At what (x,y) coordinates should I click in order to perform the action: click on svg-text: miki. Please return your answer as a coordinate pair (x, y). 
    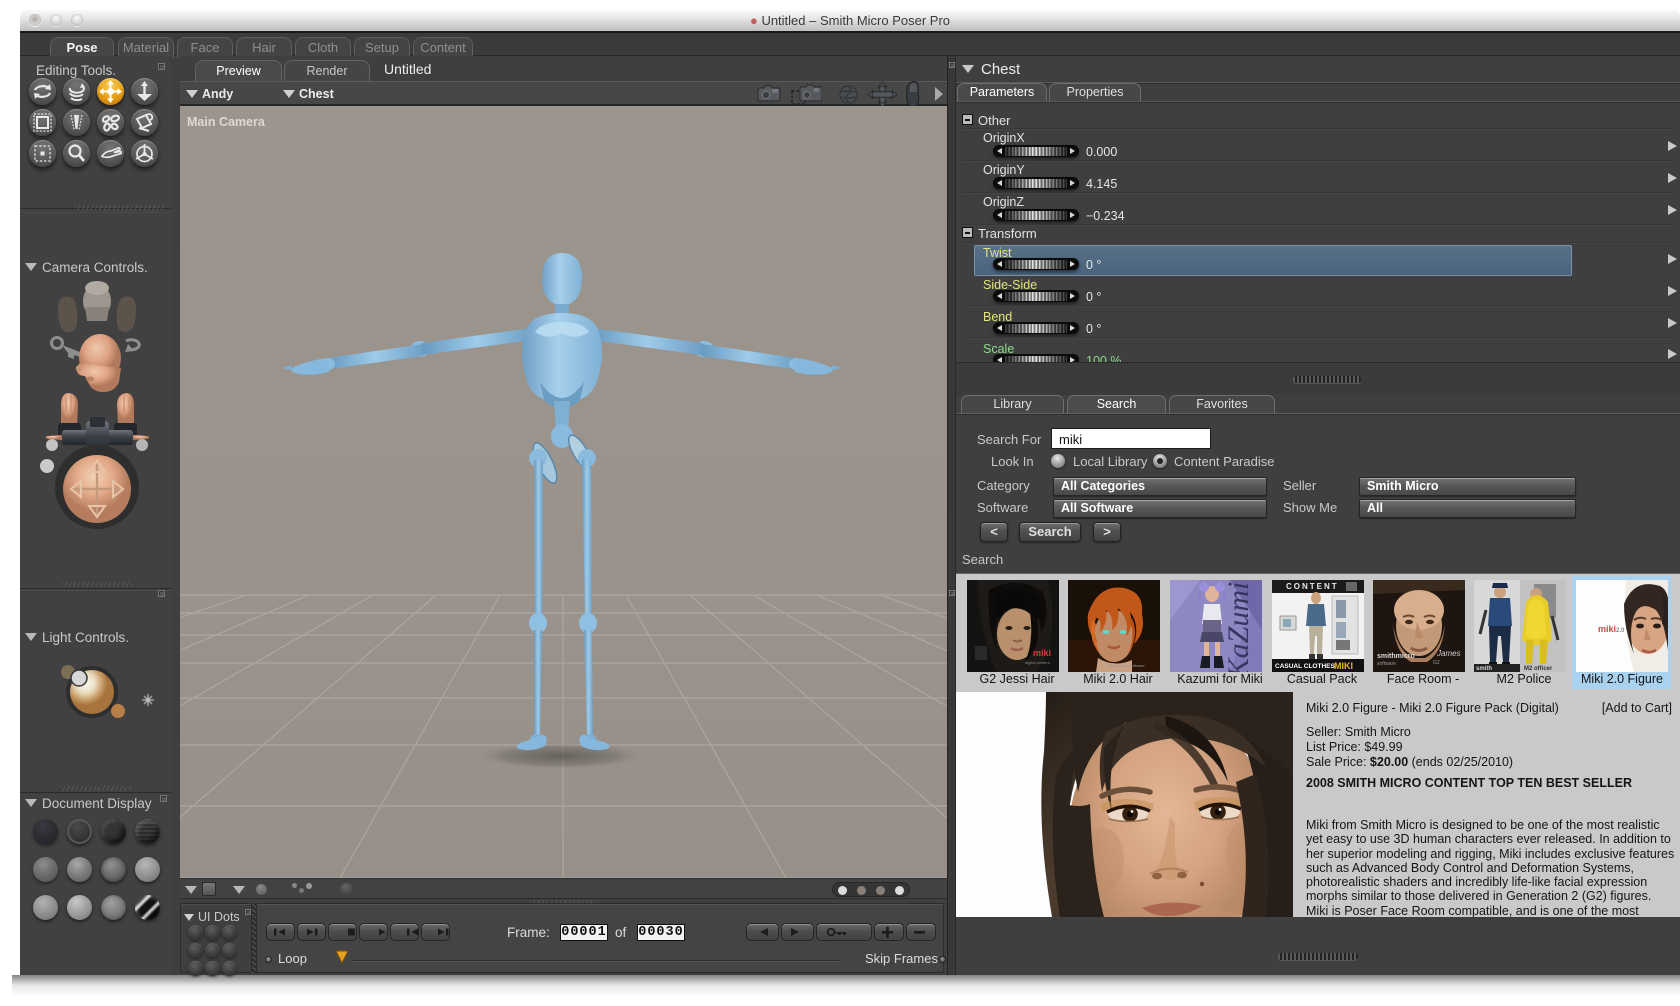
    Looking at the image, I should click on (1042, 653).